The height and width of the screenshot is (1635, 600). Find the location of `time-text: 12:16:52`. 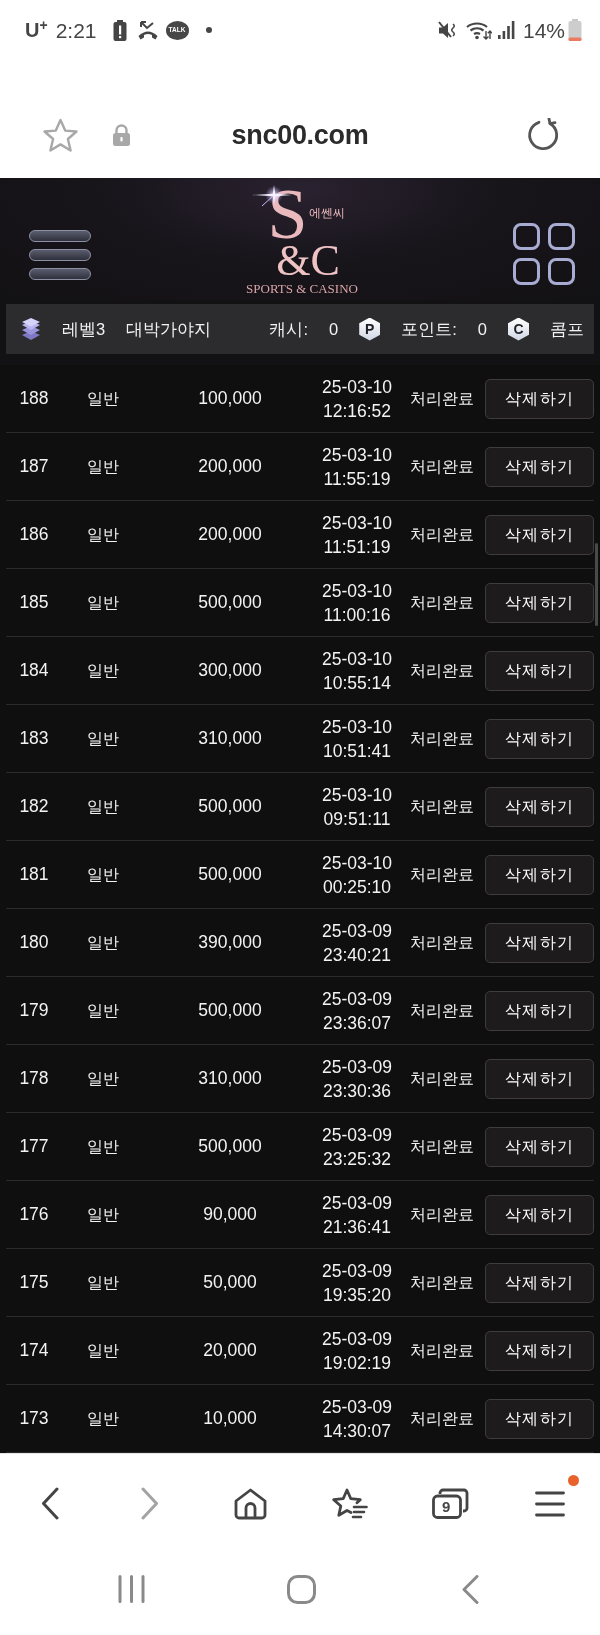

time-text: 12:16:52 is located at coordinates (357, 411).